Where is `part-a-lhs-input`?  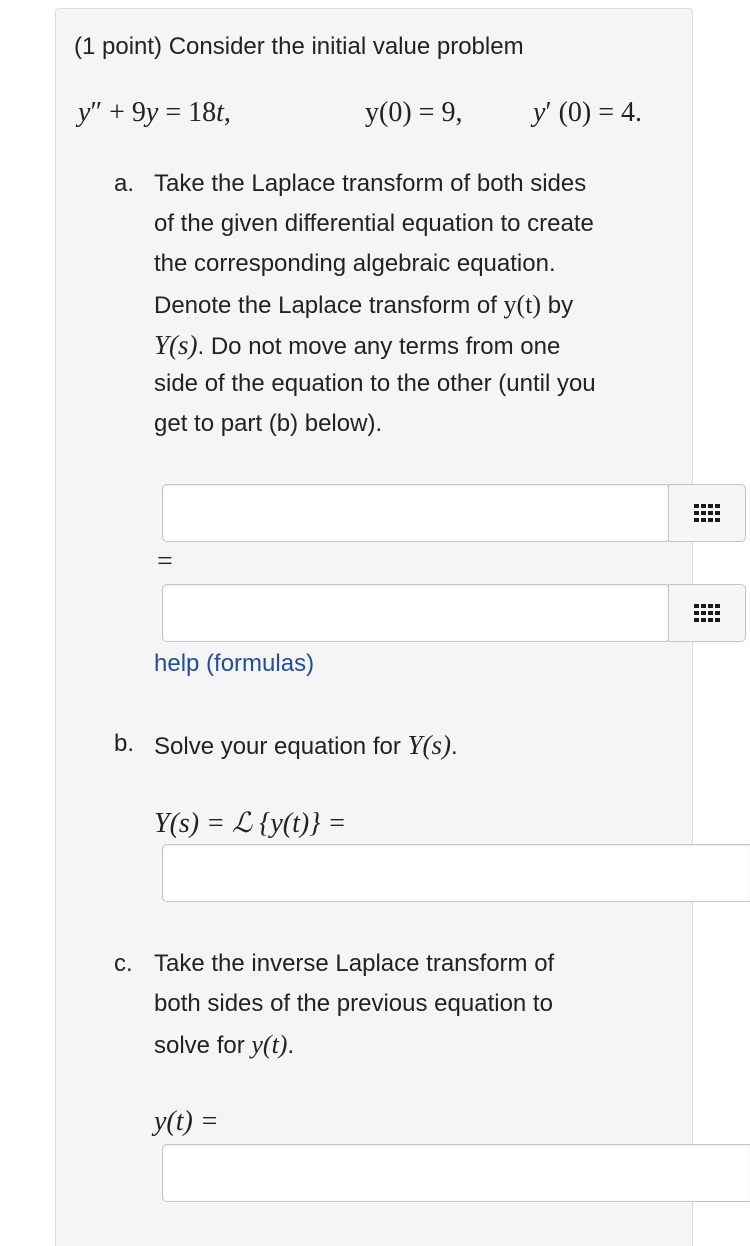 part-a-lhs-input is located at coordinates (416, 513).